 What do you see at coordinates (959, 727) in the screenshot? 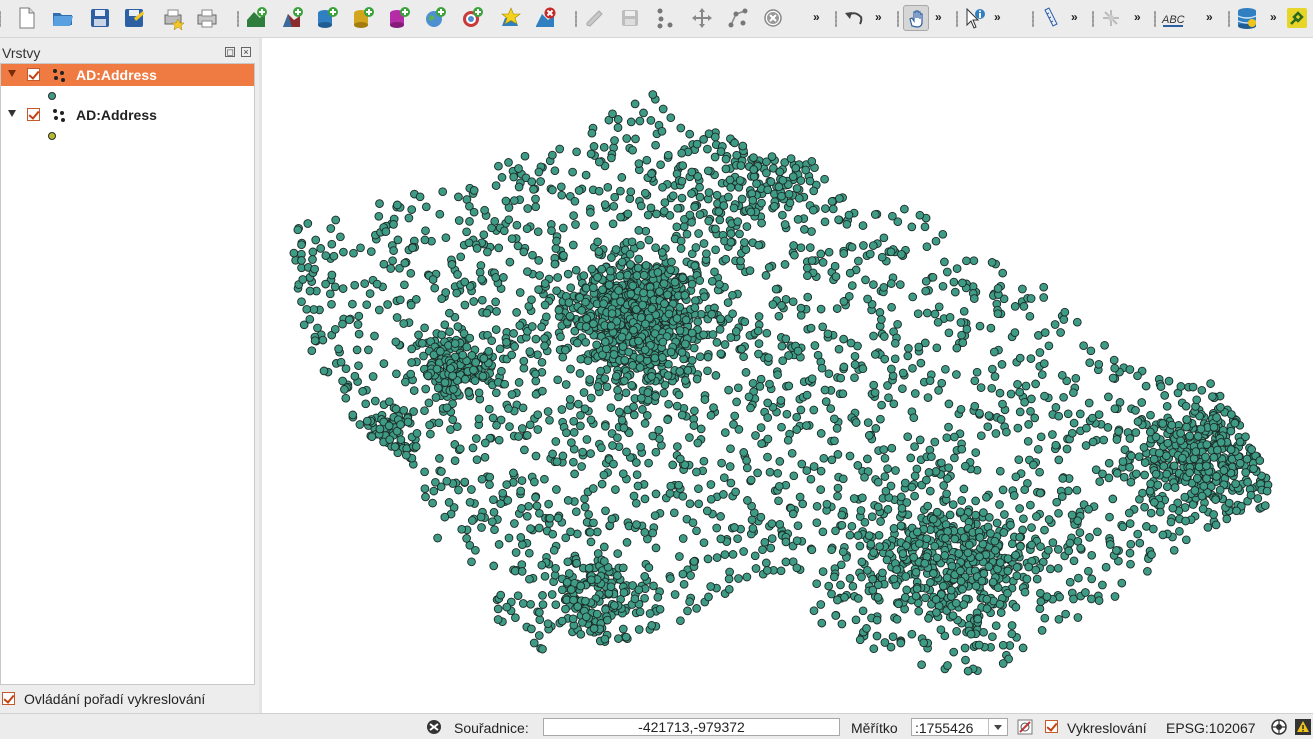
I see `scale-combobox: :1755426` at bounding box center [959, 727].